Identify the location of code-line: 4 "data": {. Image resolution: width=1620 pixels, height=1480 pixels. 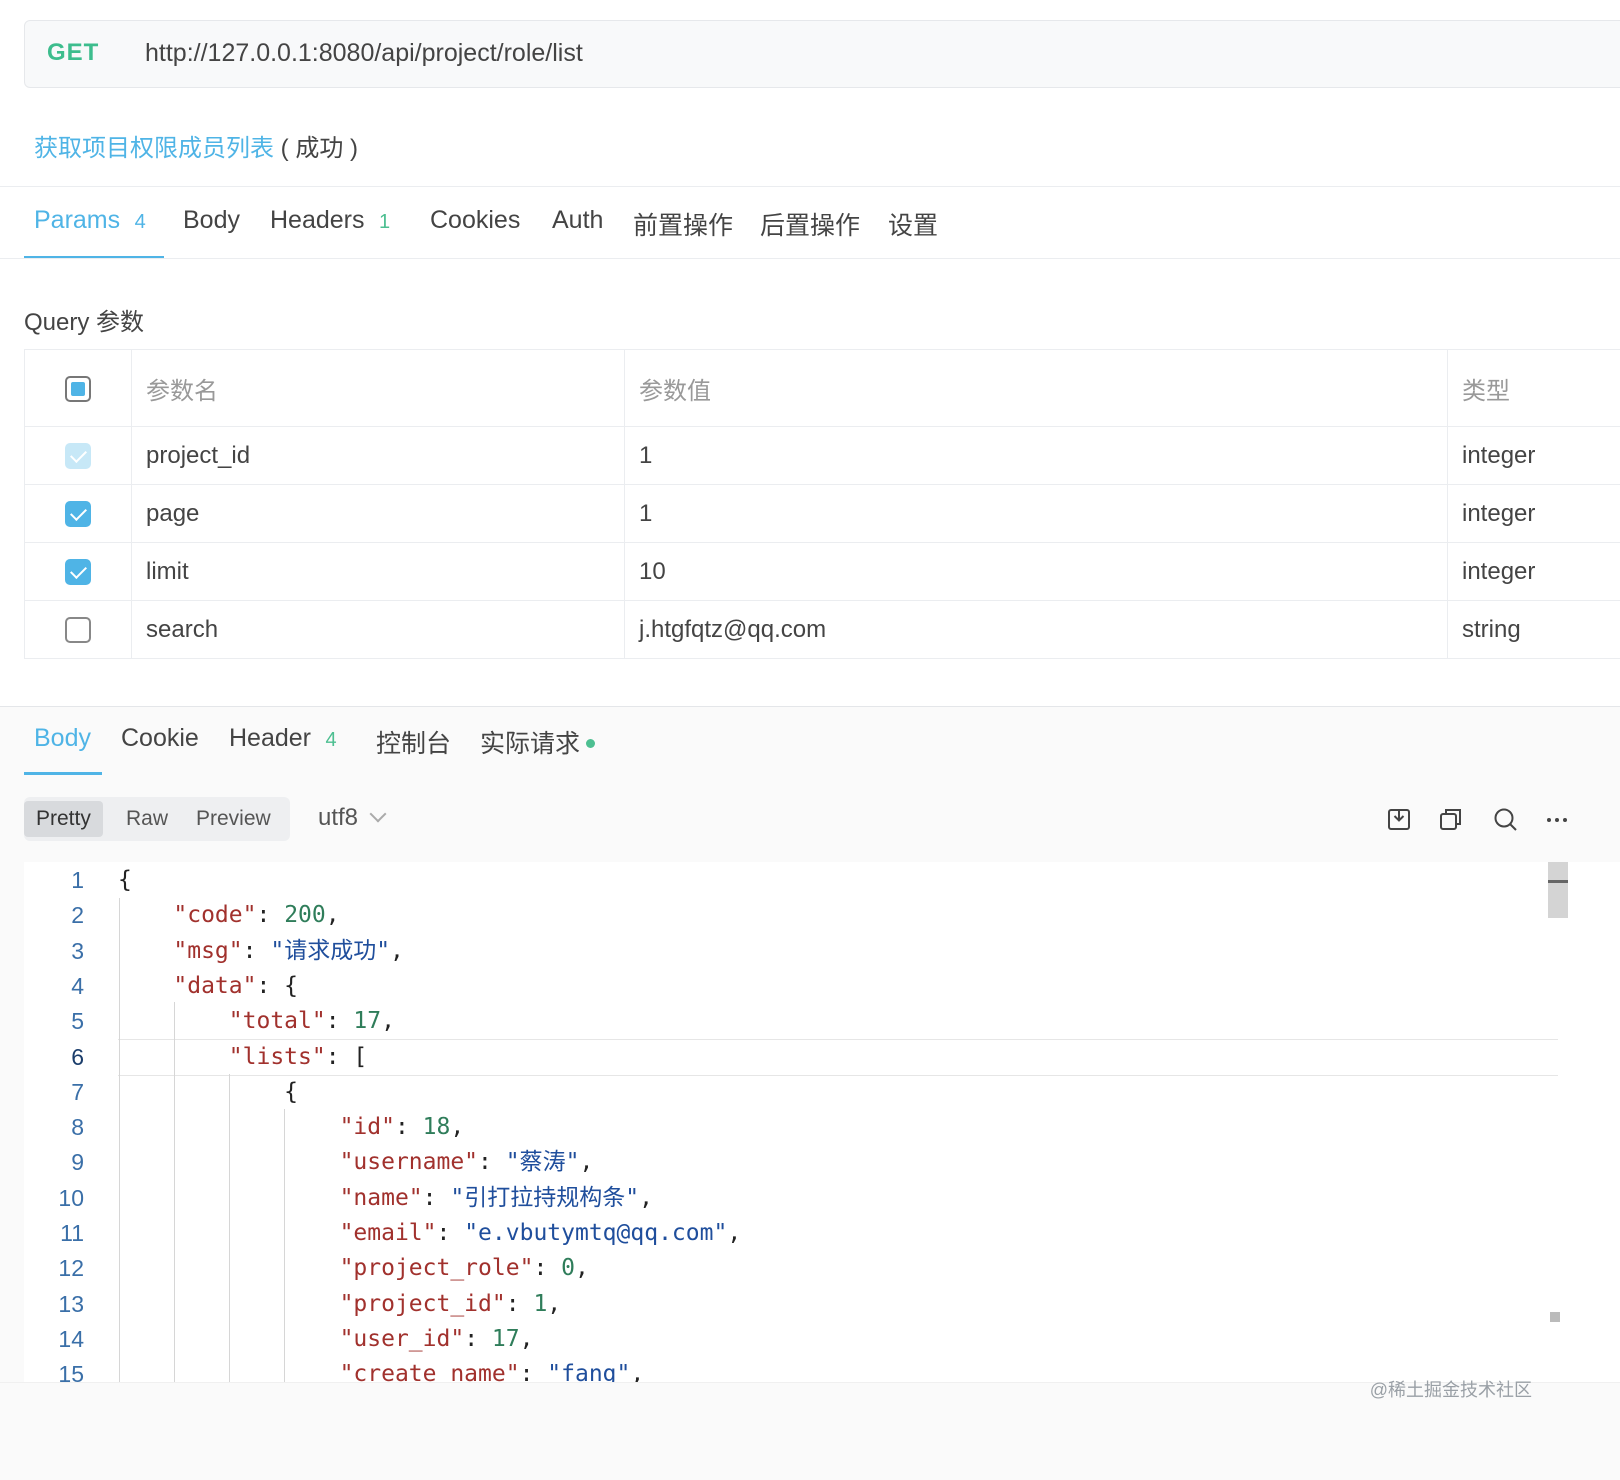
(822, 986).